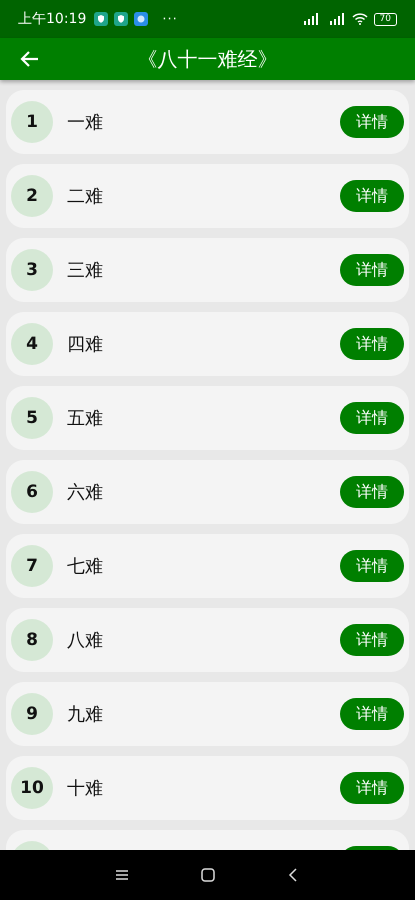 The image size is (415, 900). Describe the element at coordinates (141, 19) in the screenshot. I see `bubble-app-icon` at that location.